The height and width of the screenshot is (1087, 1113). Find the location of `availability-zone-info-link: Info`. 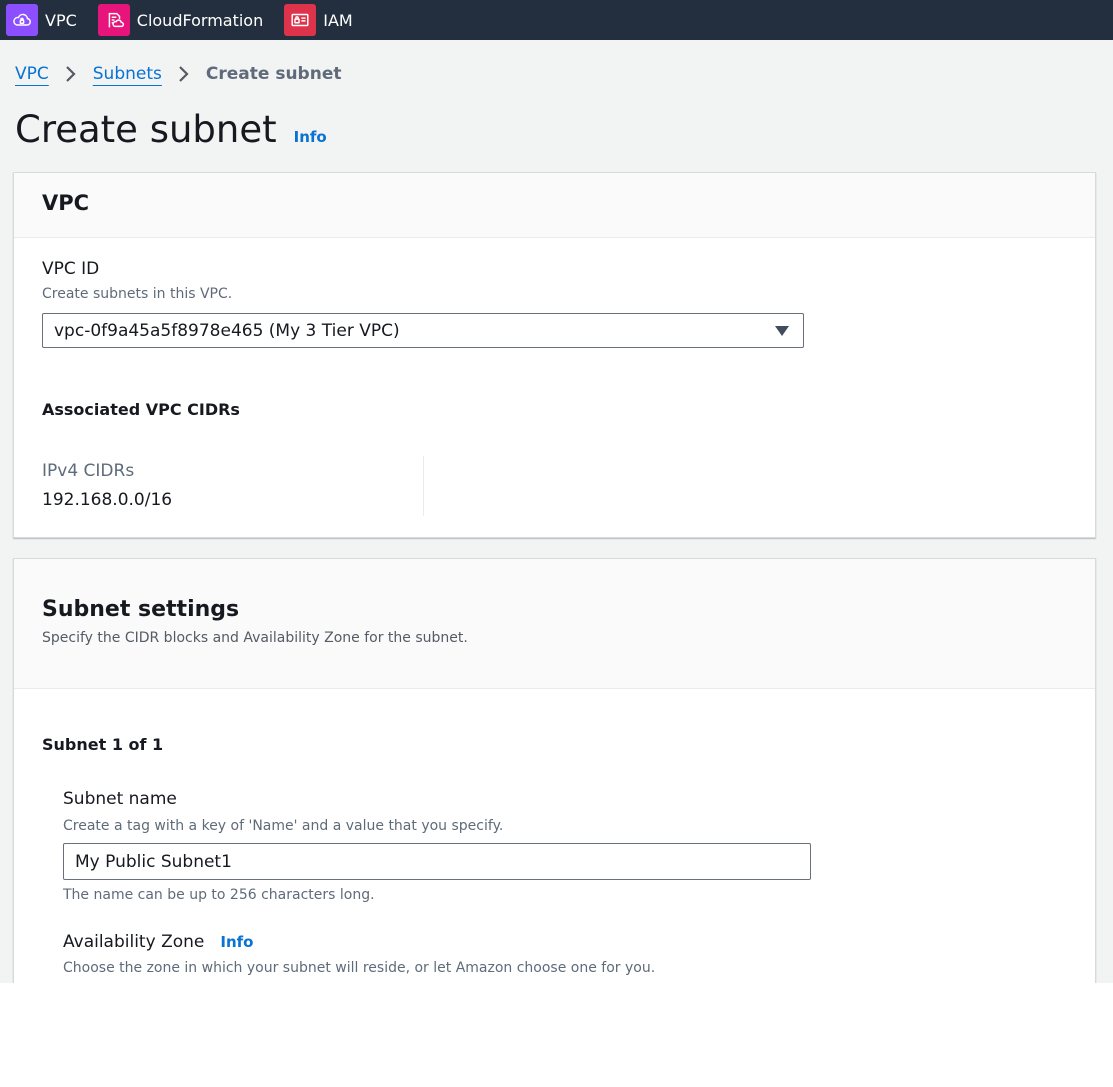

availability-zone-info-link: Info is located at coordinates (236, 942).